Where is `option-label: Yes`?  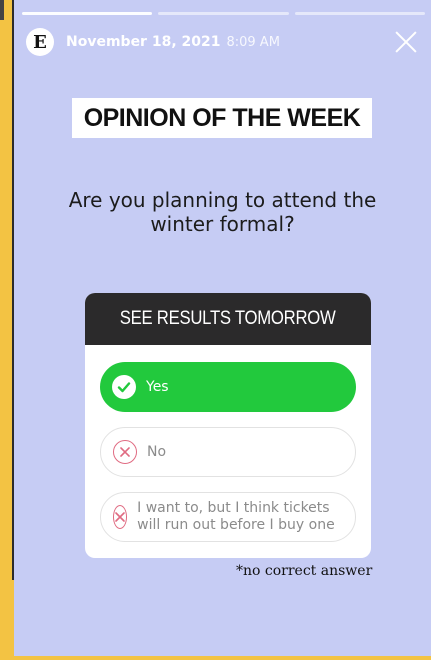
option-label: Yes is located at coordinates (157, 386).